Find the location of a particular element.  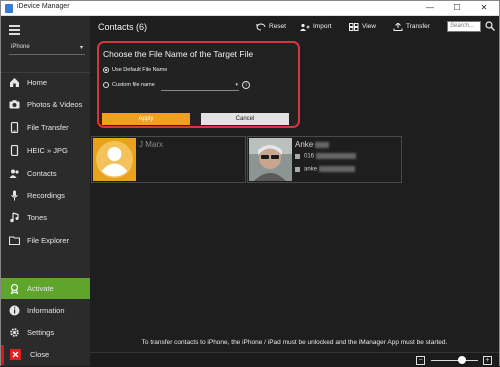

sidebar-item-label: File Explorer is located at coordinates (48, 240).